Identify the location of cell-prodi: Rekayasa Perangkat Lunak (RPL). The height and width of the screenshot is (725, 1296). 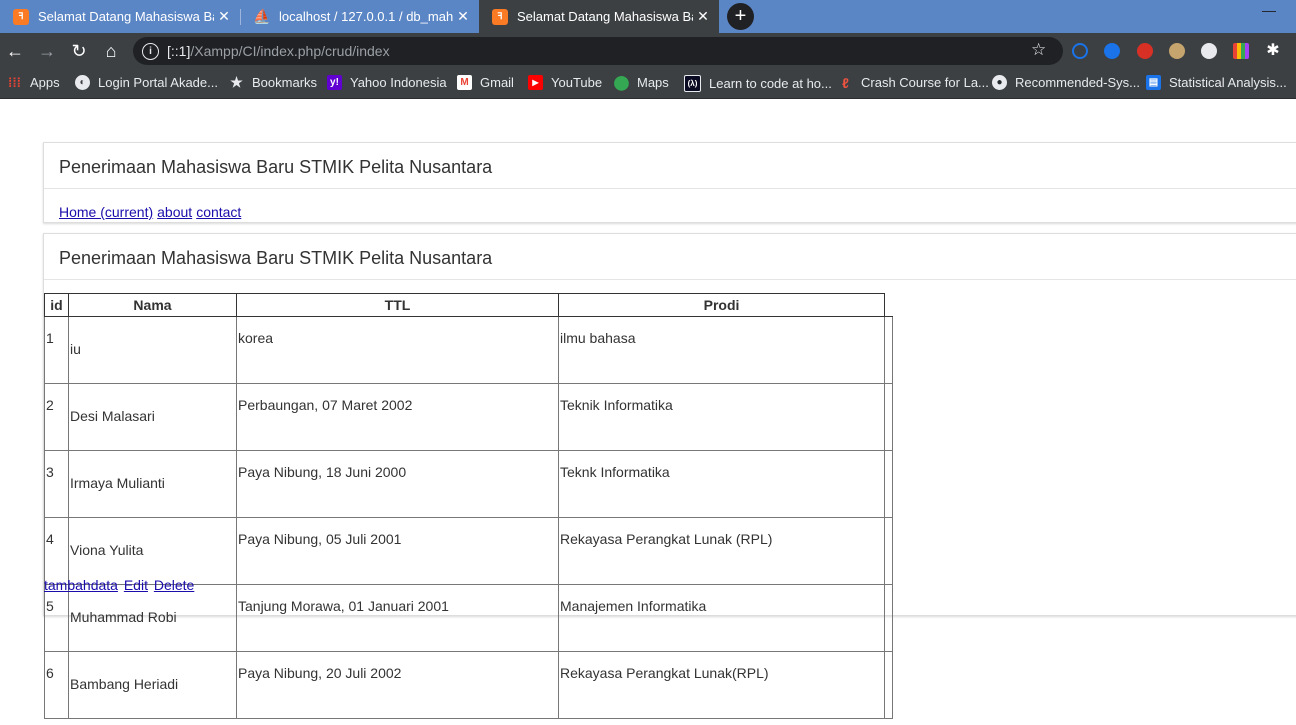
(721, 551).